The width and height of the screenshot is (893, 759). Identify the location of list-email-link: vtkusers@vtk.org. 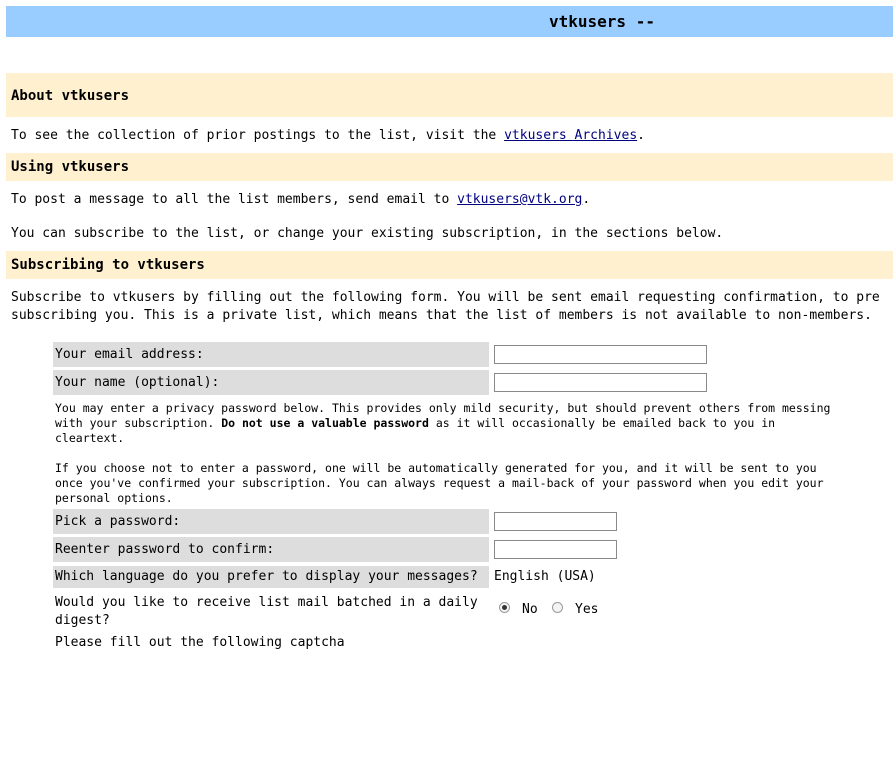
(519, 199).